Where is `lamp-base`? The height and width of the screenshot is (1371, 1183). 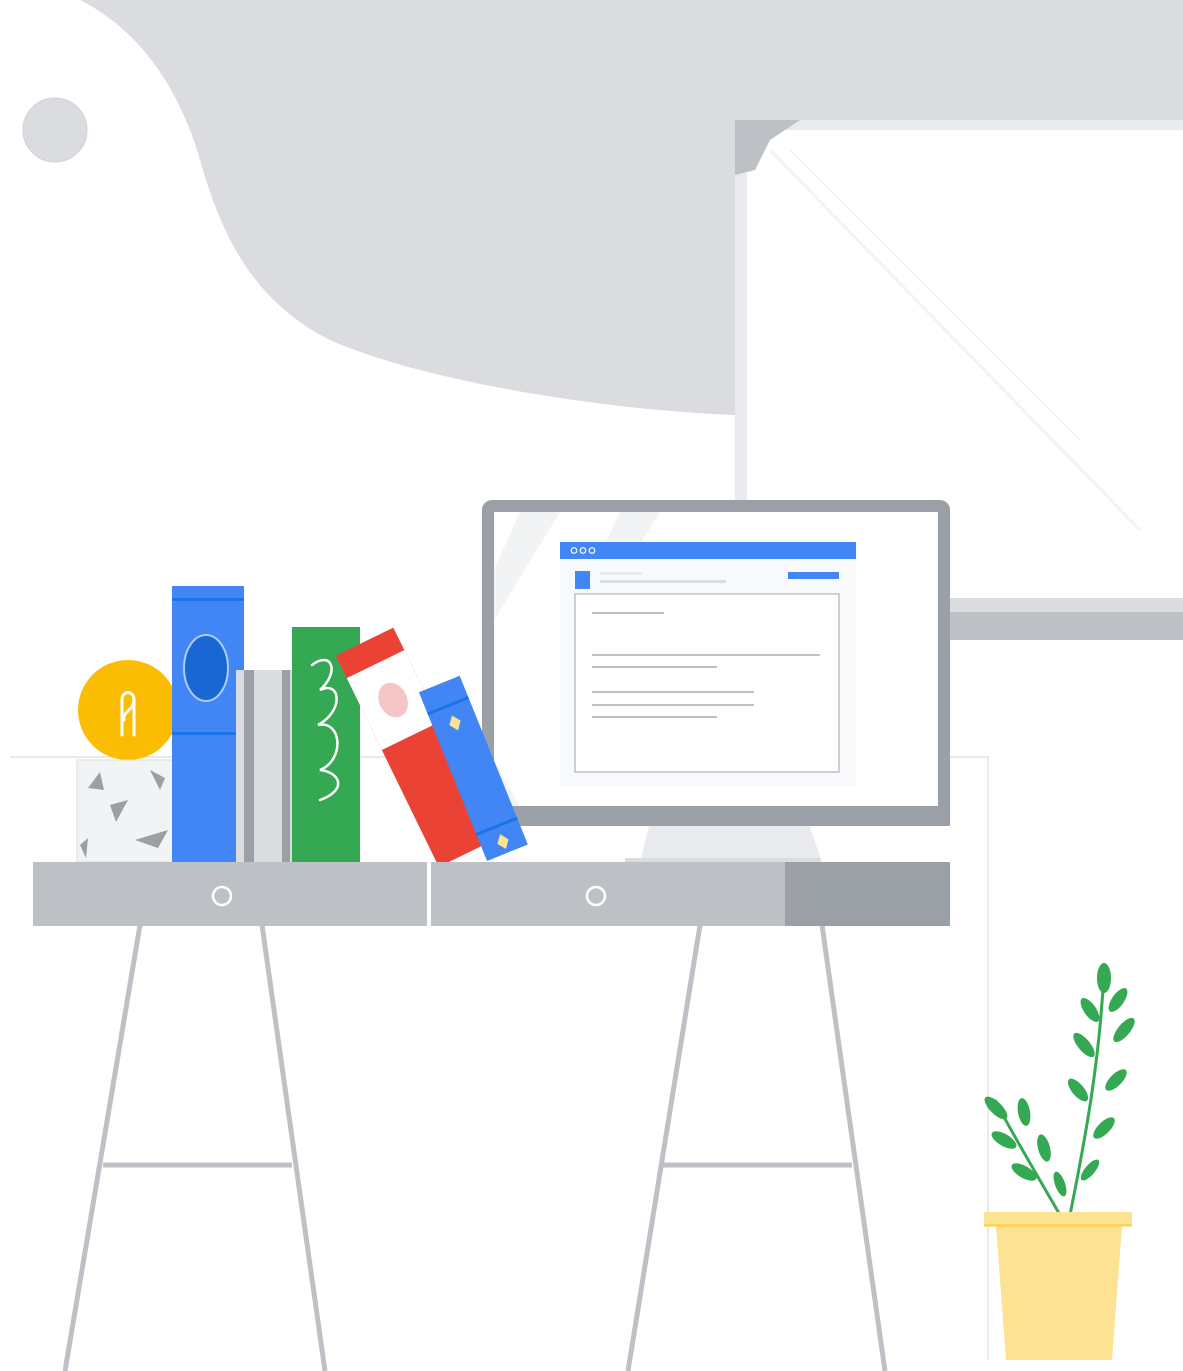
lamp-base is located at coordinates (128, 811).